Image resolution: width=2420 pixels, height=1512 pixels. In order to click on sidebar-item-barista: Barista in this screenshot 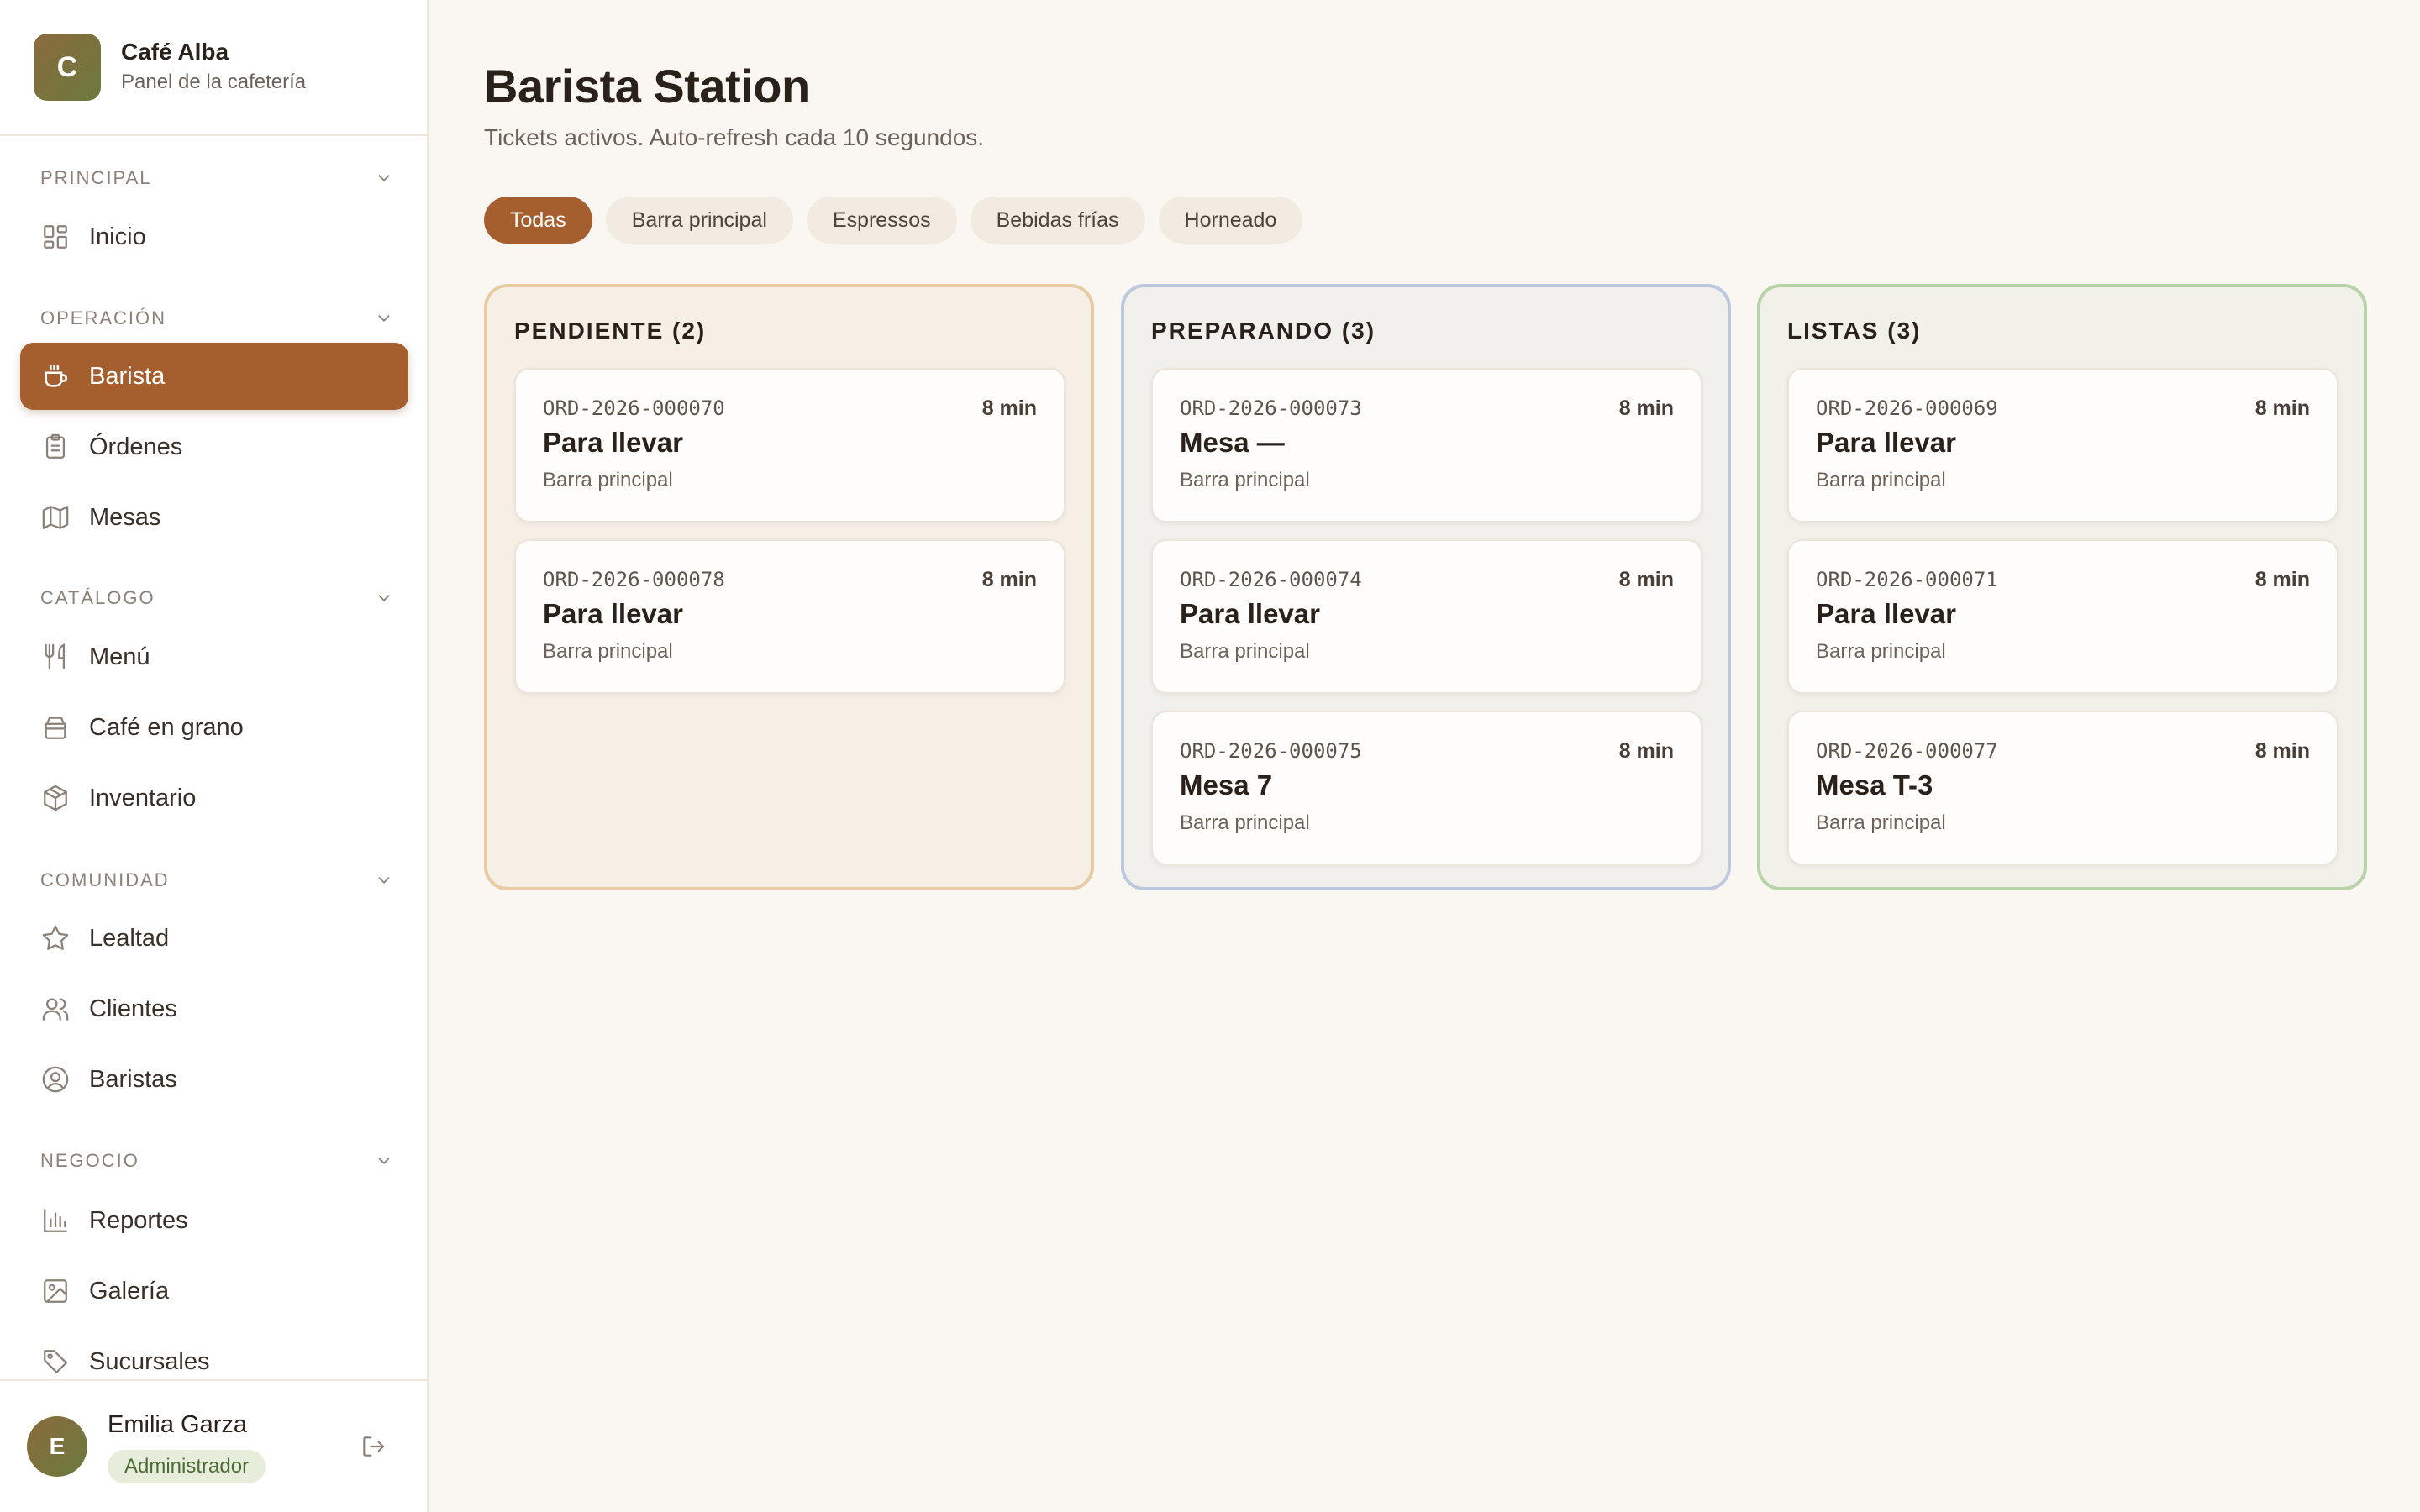, I will do `click(214, 376)`.